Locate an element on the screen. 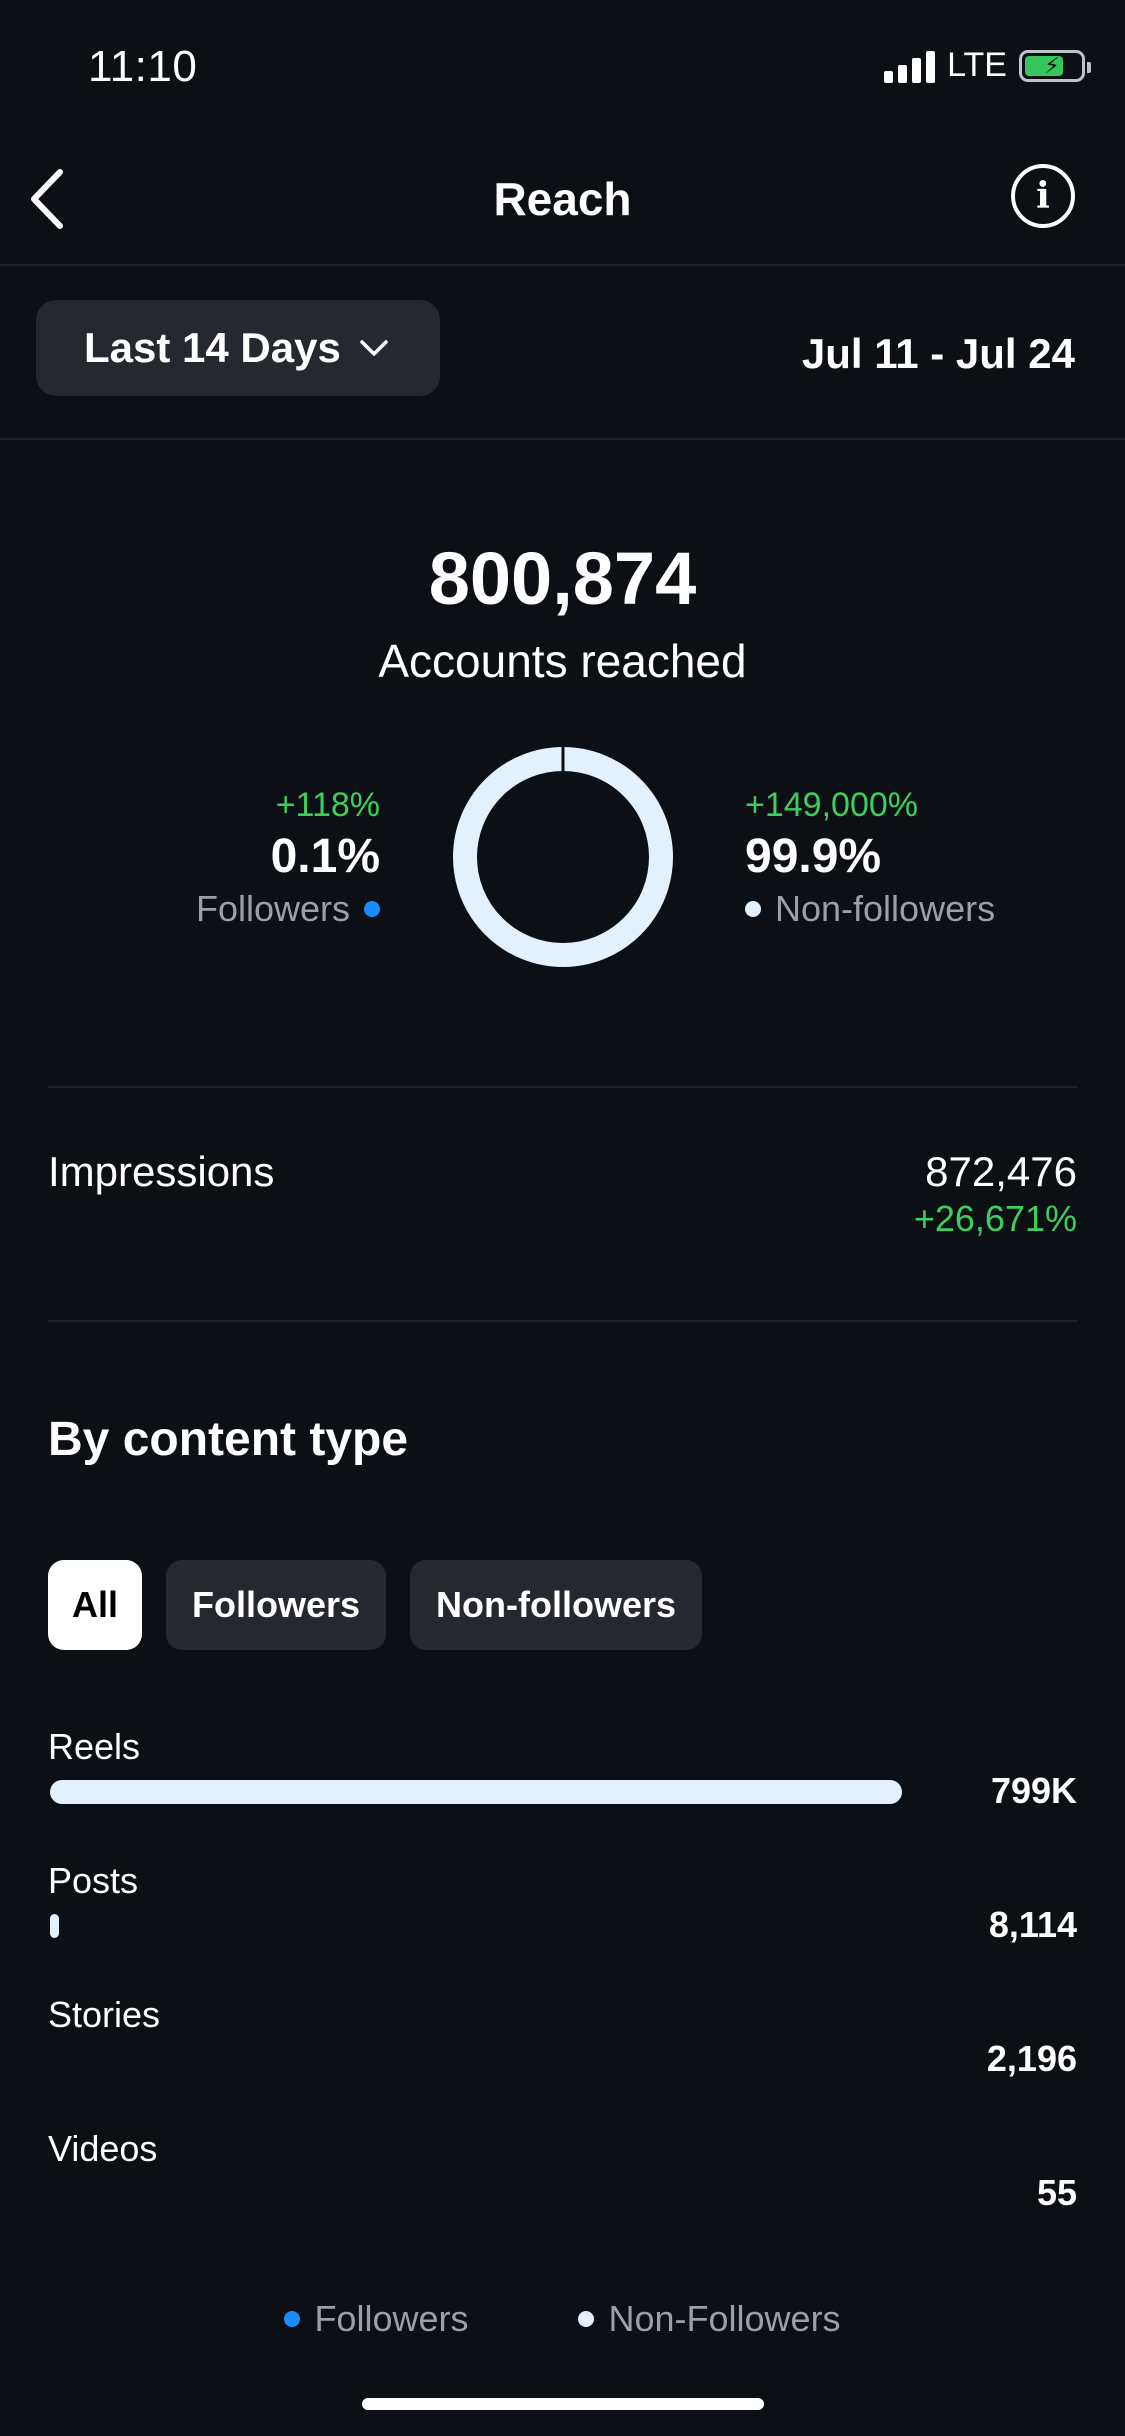  content-row-value: 8,114 is located at coordinates (1032, 1924).